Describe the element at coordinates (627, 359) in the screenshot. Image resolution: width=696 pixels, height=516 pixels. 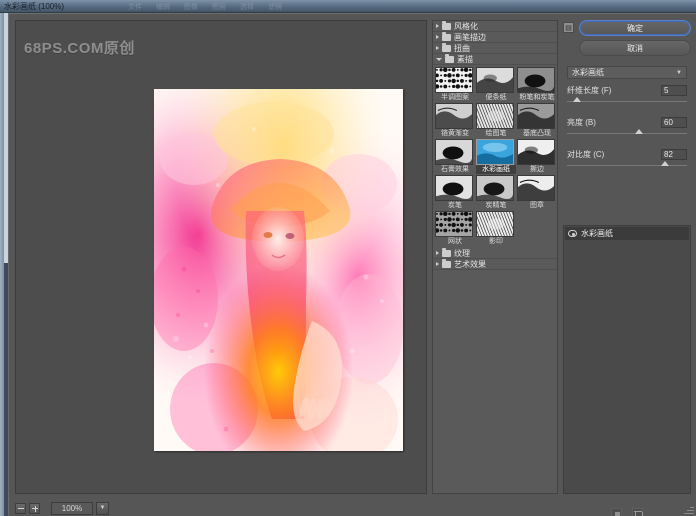
I see `effect-layer-list: 水彩画纸` at that location.